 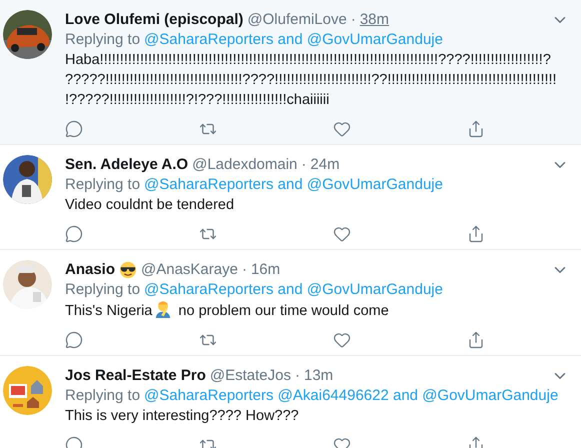 What do you see at coordinates (135, 376) in the screenshot?
I see `author-name: Jos Real-Estate Pro` at bounding box center [135, 376].